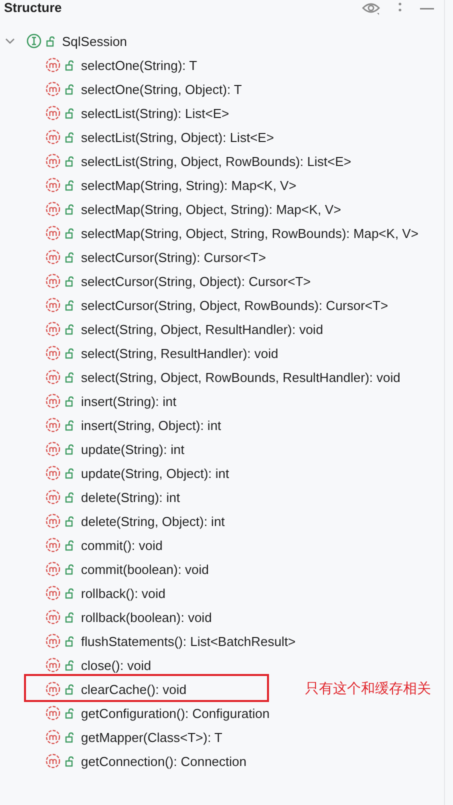  What do you see at coordinates (123, 593) in the screenshot?
I see `tree-item: rollback(): void` at bounding box center [123, 593].